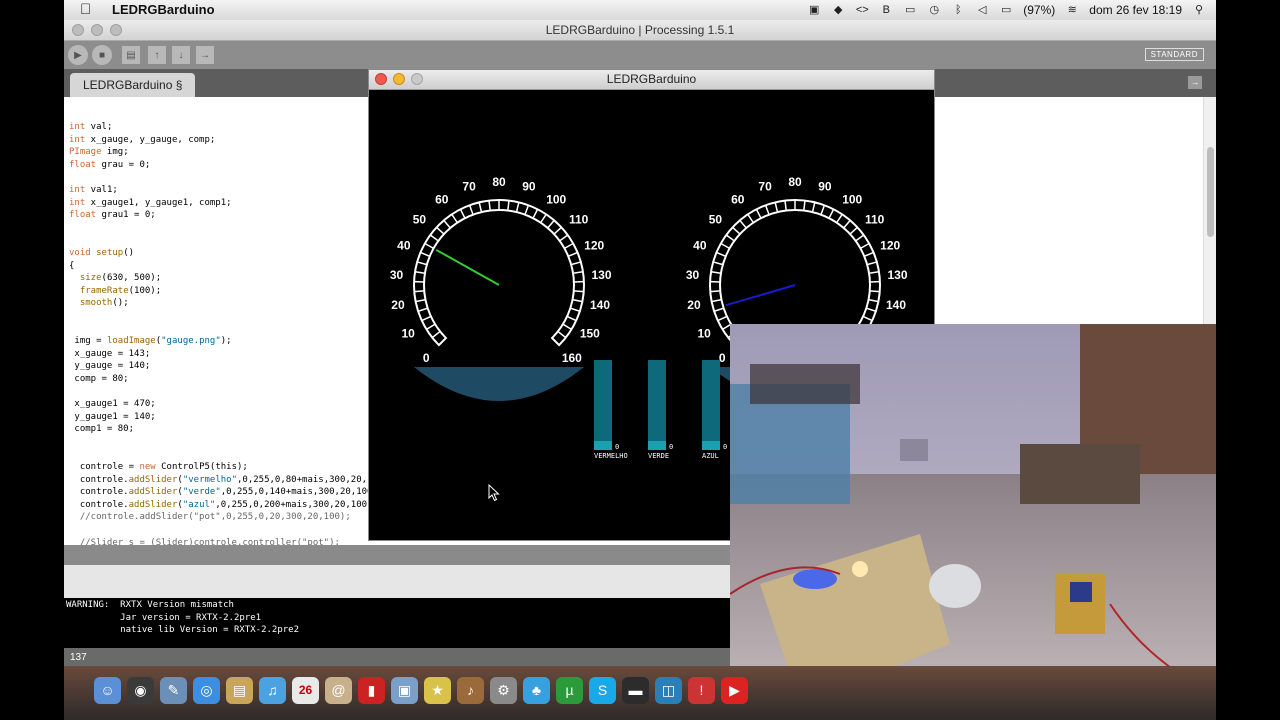 This screenshot has width=1280, height=720. What do you see at coordinates (97, 30) in the screenshot?
I see `minimize-button` at bounding box center [97, 30].